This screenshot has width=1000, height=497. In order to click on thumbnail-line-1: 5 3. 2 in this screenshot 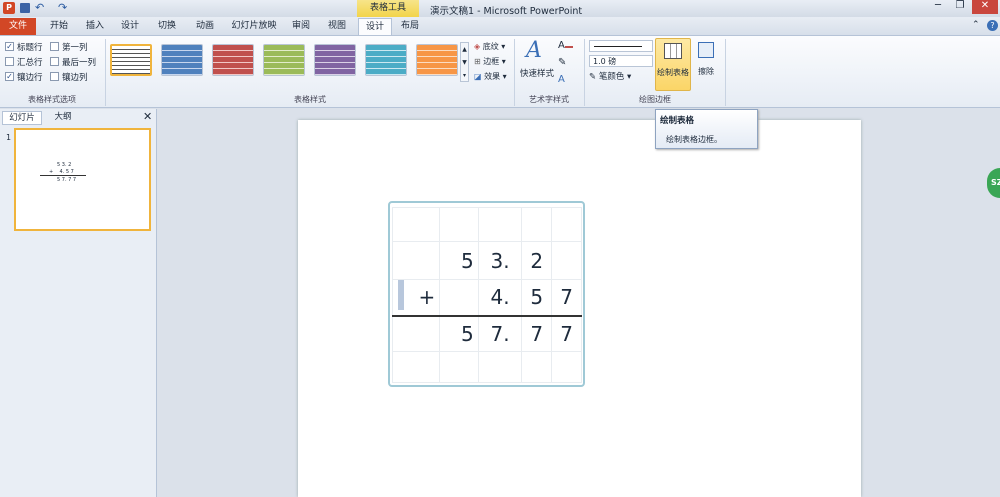, I will do `click(64, 165)`.